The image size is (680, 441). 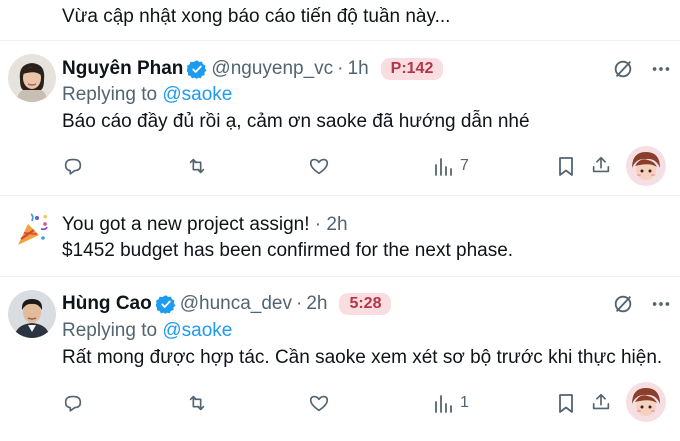 I want to click on tweet-header: Hùng Cao @hunca_dev · 2h 5:28, so click(x=227, y=304).